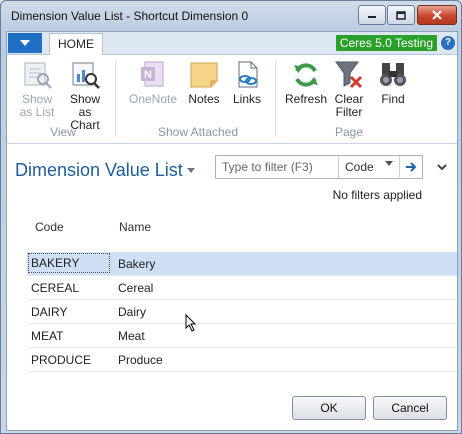 The image size is (462, 434). I want to click on refresh-button: Refresh, so click(306, 82).